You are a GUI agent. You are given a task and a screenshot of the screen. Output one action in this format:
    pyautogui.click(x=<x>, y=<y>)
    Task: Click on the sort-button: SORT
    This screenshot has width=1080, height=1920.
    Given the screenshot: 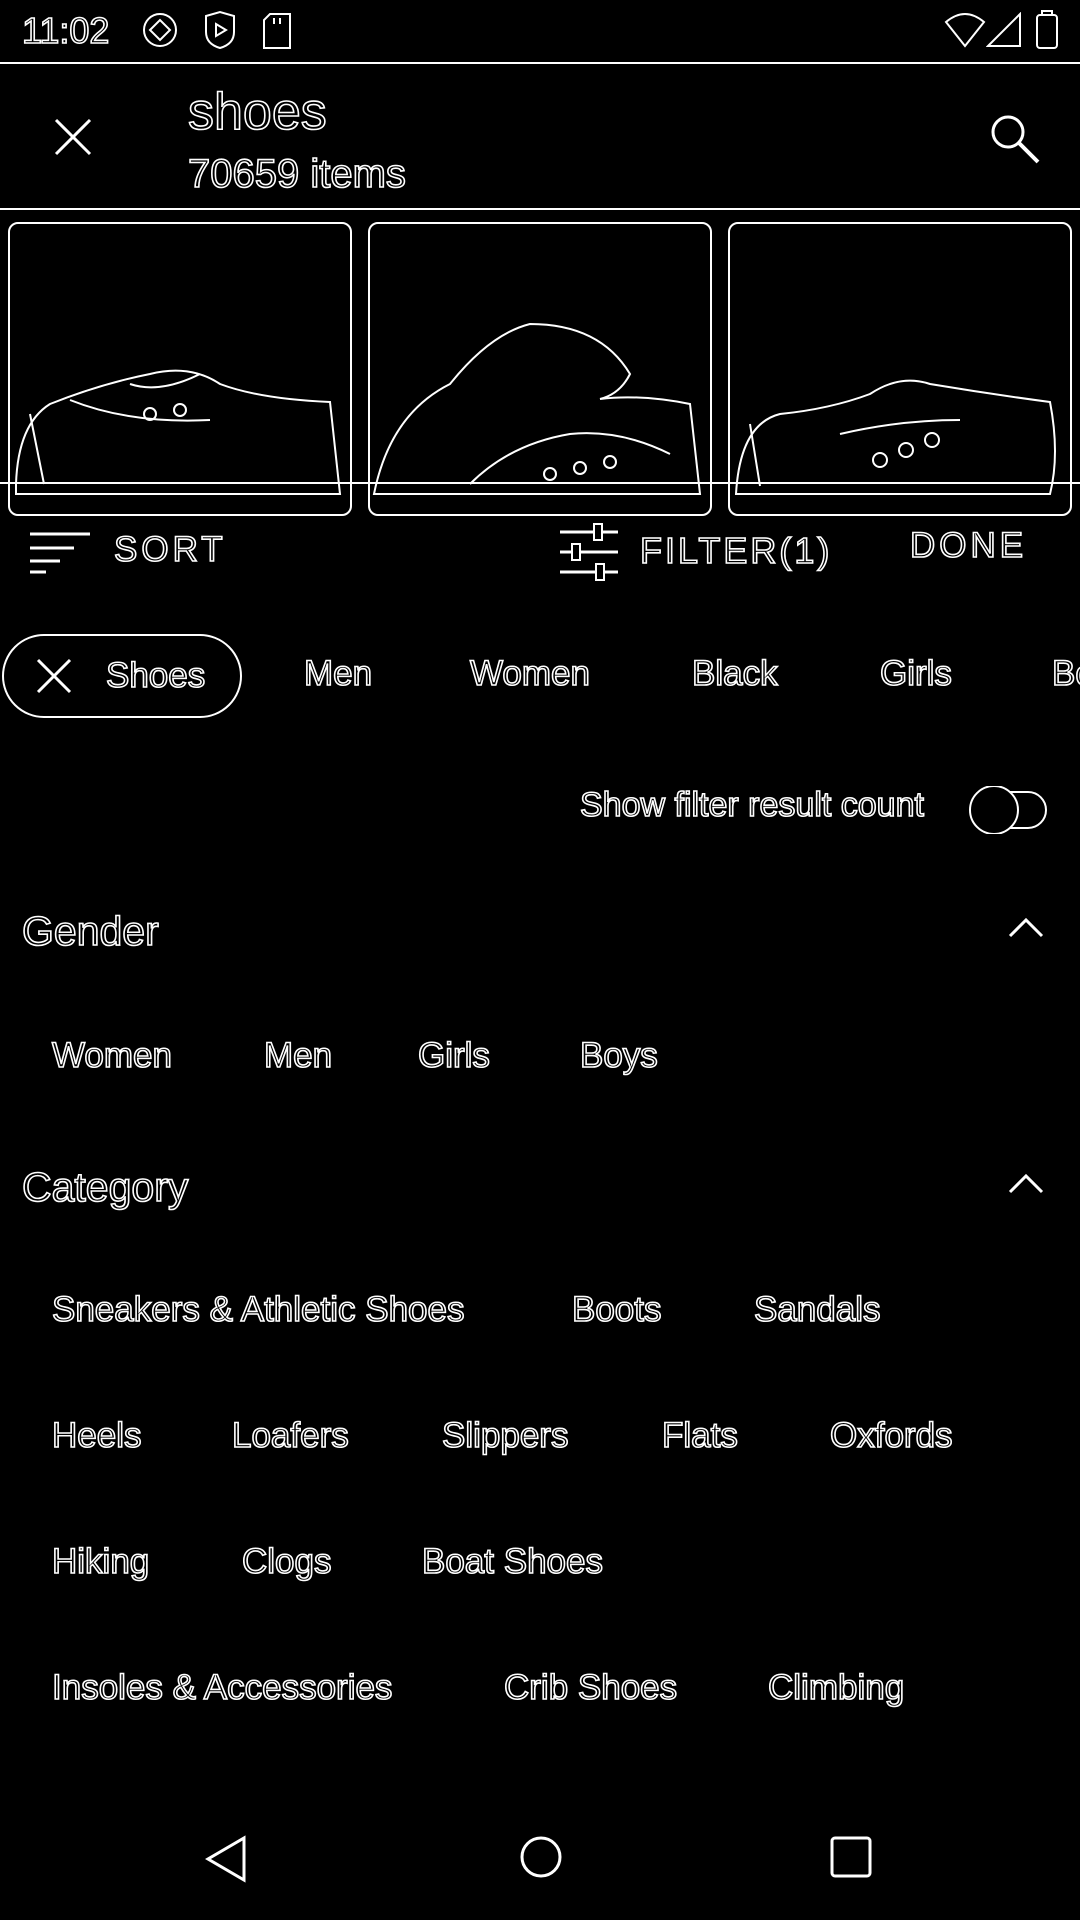 What is the action you would take?
    pyautogui.click(x=134, y=552)
    